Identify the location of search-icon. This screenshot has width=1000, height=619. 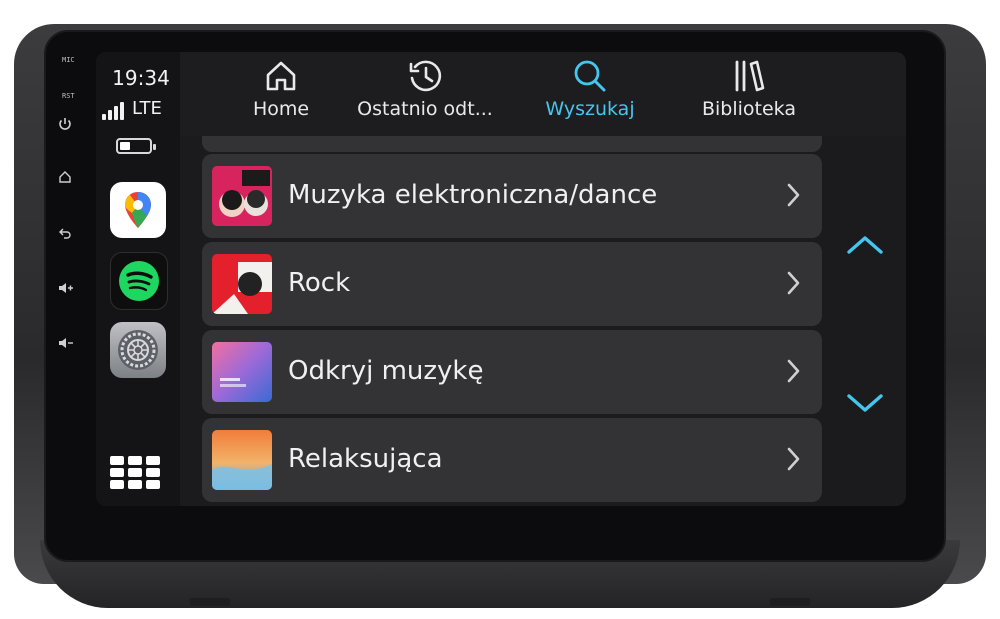
(590, 76).